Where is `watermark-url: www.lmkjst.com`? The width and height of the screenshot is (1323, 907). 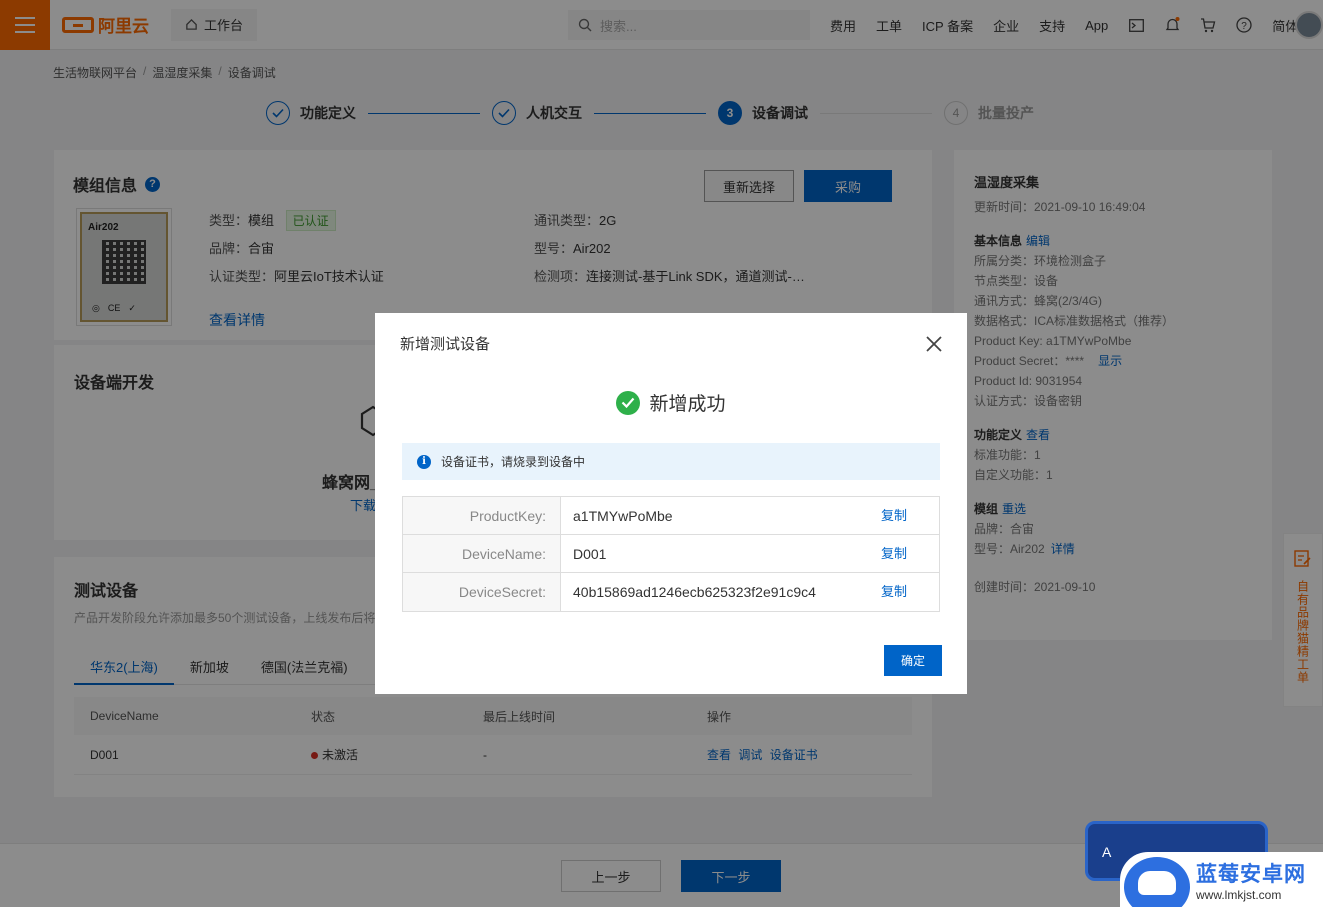
watermark-url: www.lmkjst.com is located at coordinates (1239, 894).